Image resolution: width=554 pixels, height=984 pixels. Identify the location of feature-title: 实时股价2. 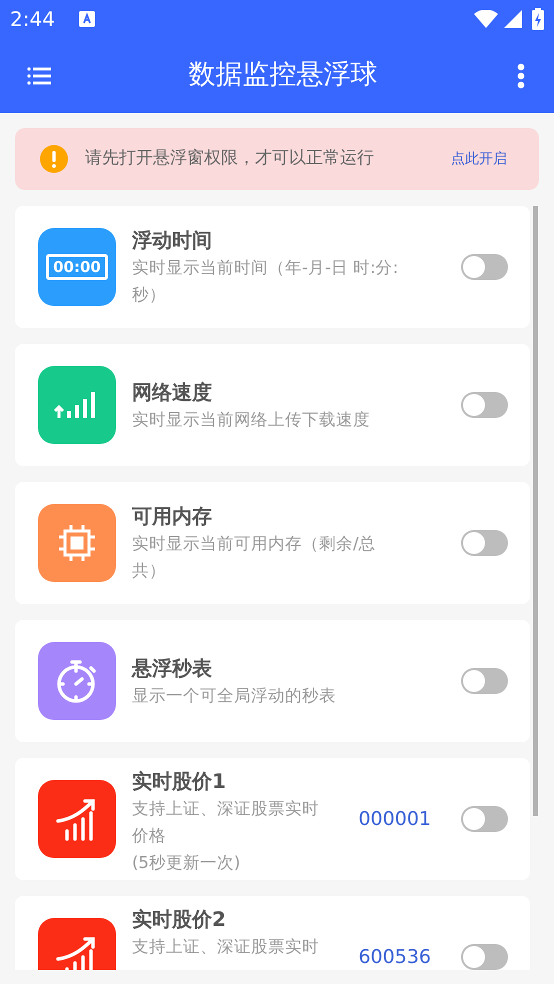
(179, 919).